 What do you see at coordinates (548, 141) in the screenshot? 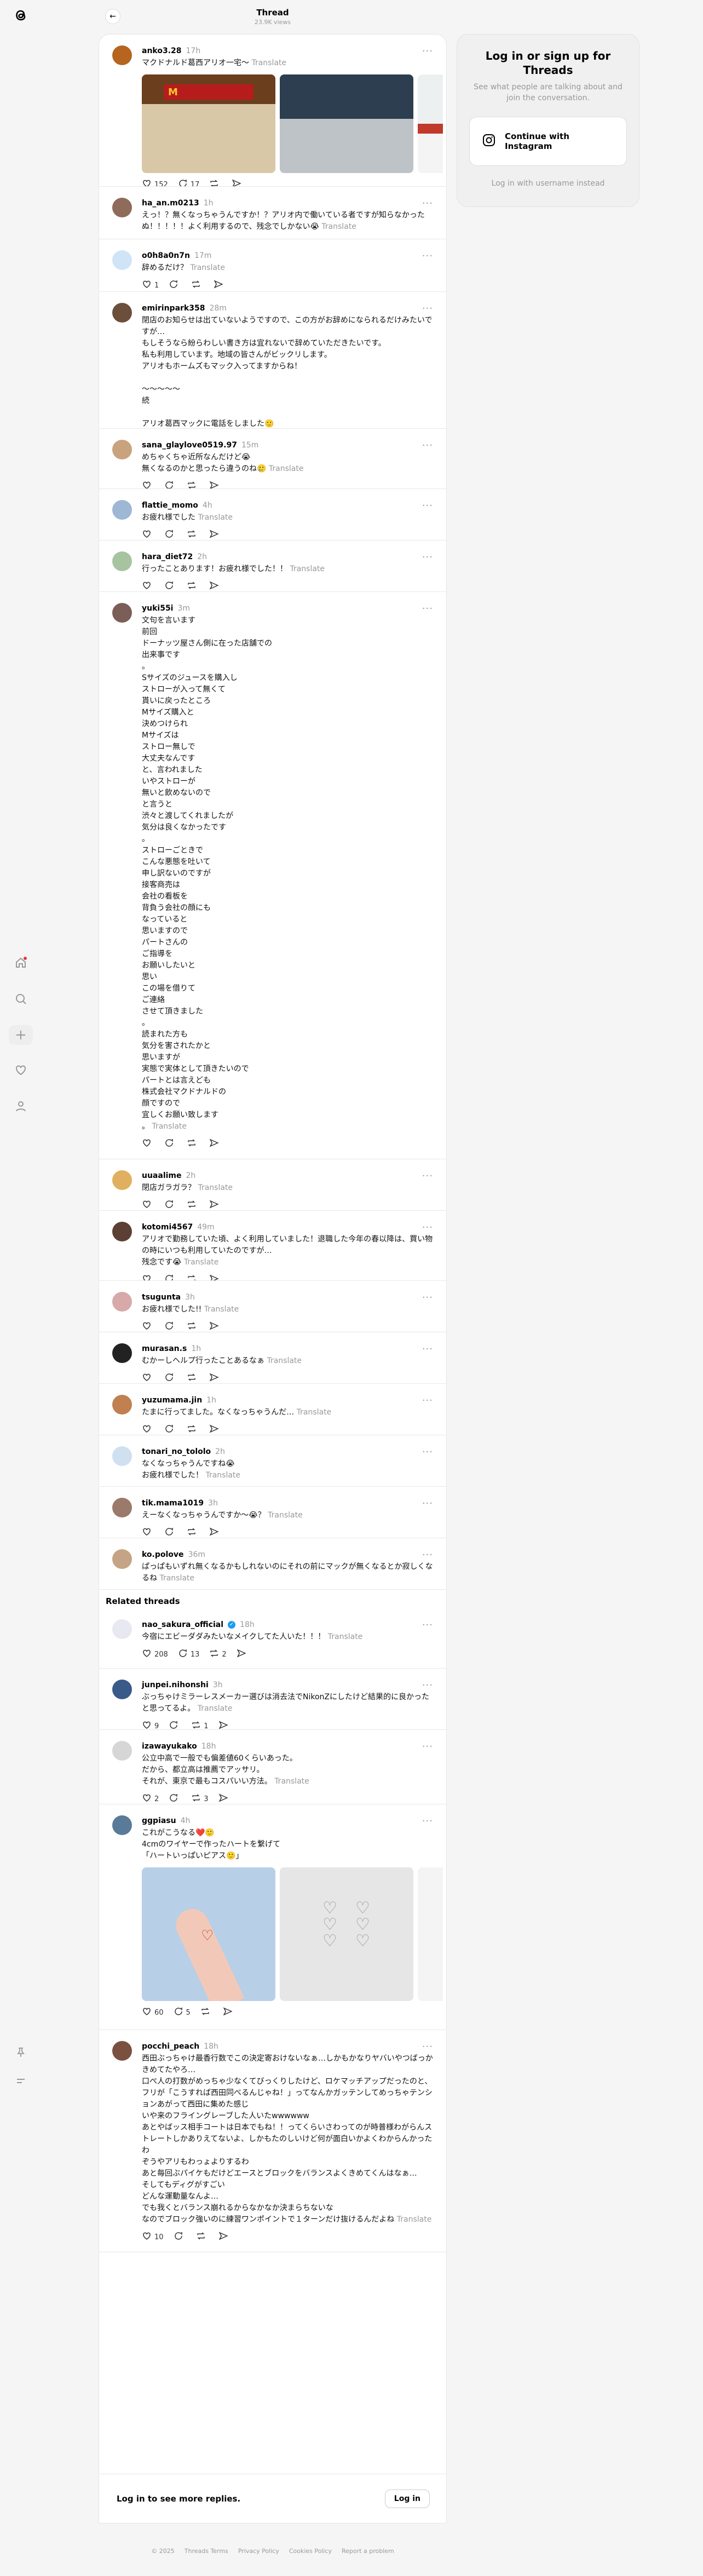
I see `continue-instagram-button: Continue with Instagram` at bounding box center [548, 141].